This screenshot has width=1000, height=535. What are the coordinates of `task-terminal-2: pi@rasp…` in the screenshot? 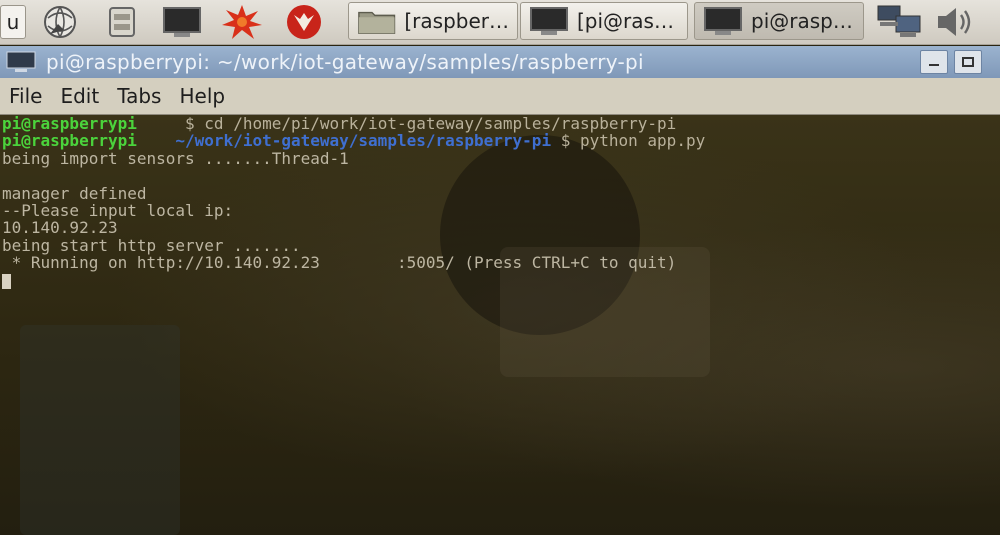 It's located at (779, 21).